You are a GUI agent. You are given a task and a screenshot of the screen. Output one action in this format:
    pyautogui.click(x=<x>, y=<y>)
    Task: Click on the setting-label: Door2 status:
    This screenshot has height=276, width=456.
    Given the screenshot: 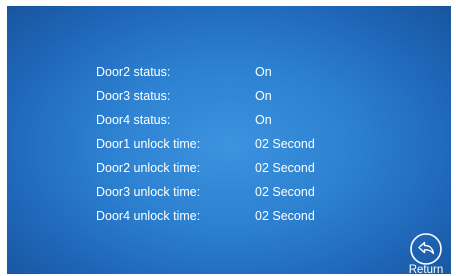 What is the action you would take?
    pyautogui.click(x=133, y=72)
    